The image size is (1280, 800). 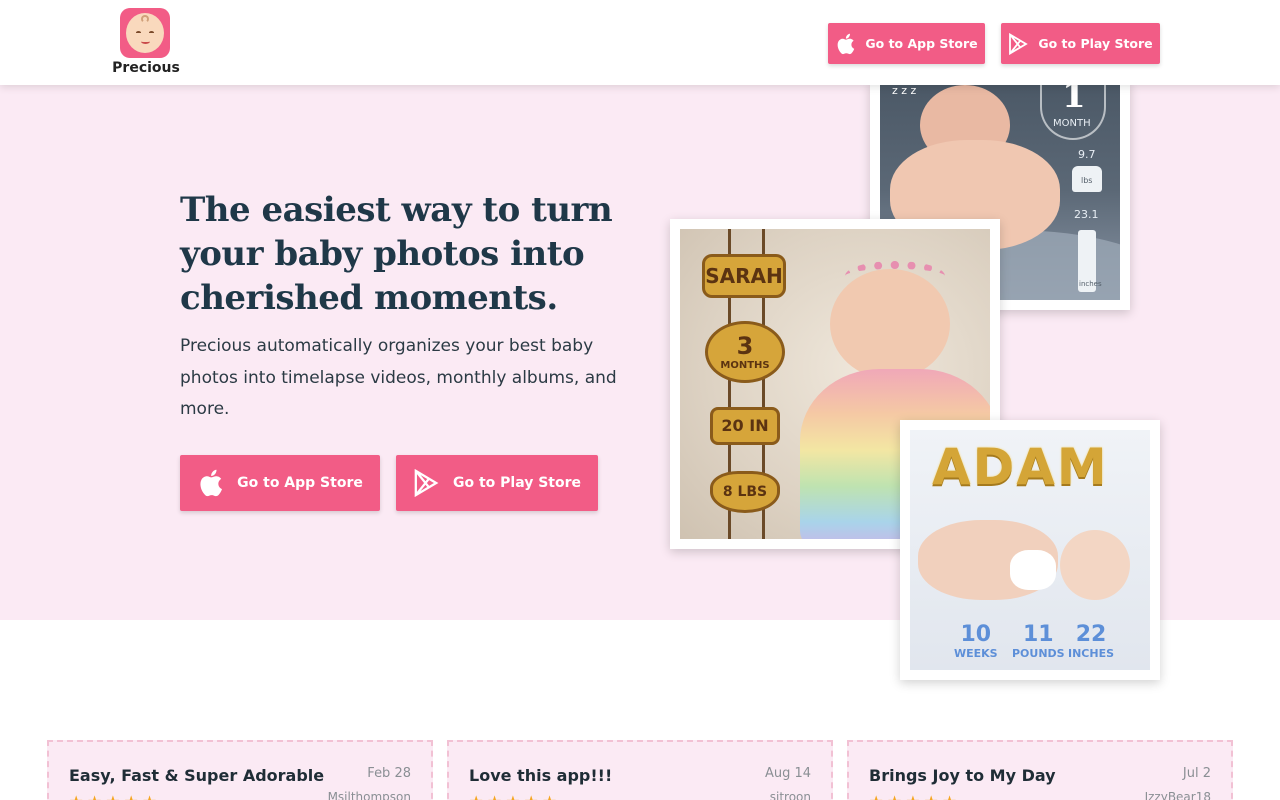 I want to click on header-app-store-button: Go to App Store, so click(x=906, y=43).